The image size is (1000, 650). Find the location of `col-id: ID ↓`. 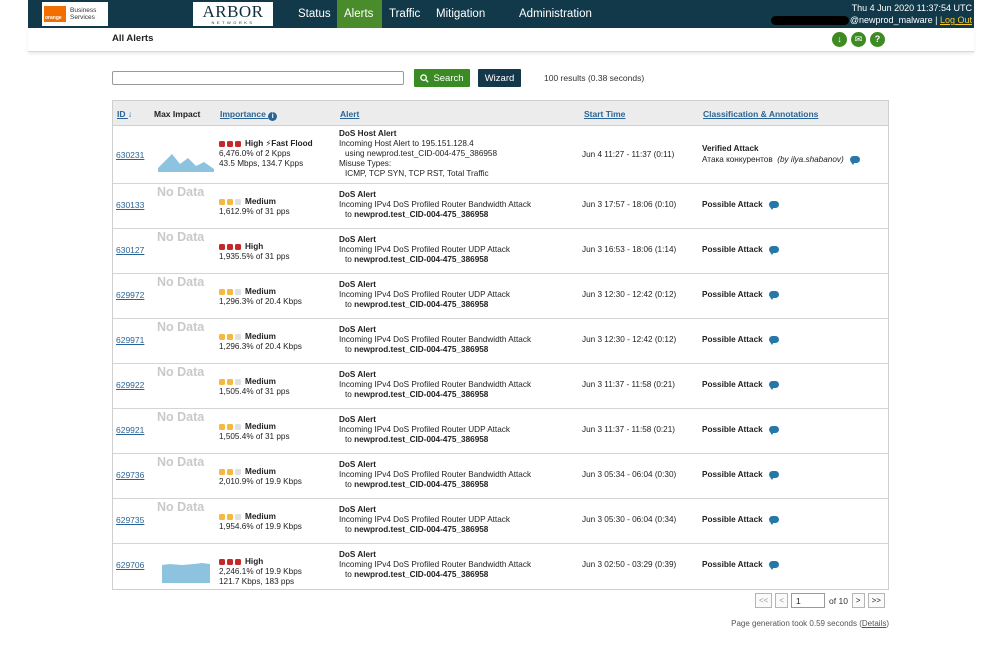

col-id: ID ↓ is located at coordinates (124, 114).